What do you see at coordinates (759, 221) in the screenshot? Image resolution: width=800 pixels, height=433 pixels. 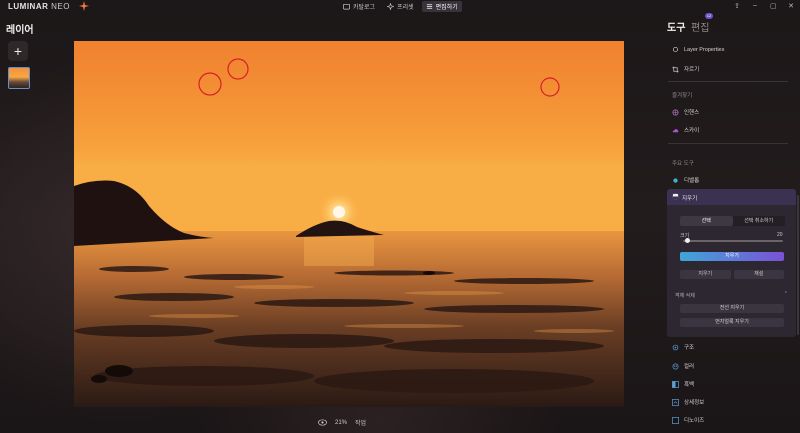 I see `seg-deselect: 선택 취소하기` at bounding box center [759, 221].